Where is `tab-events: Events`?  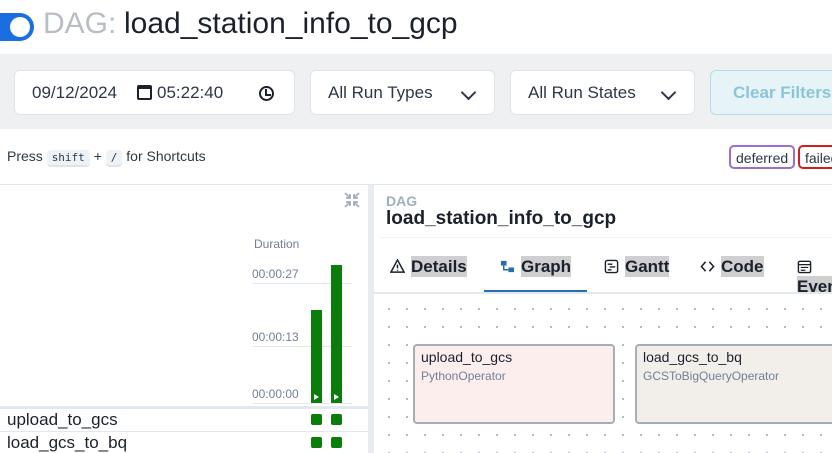 tab-events: Events is located at coordinates (814, 277).